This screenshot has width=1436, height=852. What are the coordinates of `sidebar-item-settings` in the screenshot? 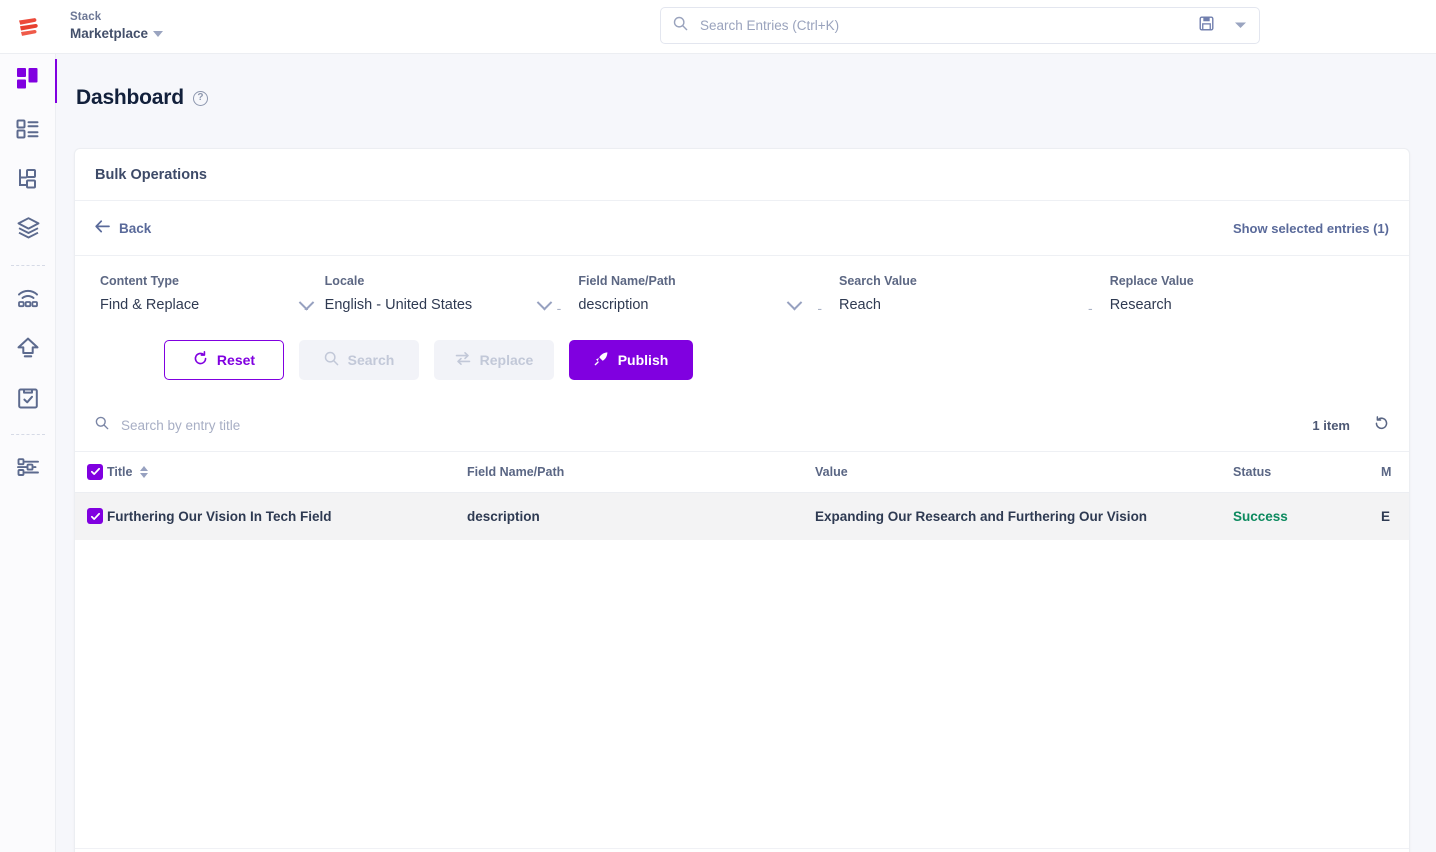 It's located at (28, 469).